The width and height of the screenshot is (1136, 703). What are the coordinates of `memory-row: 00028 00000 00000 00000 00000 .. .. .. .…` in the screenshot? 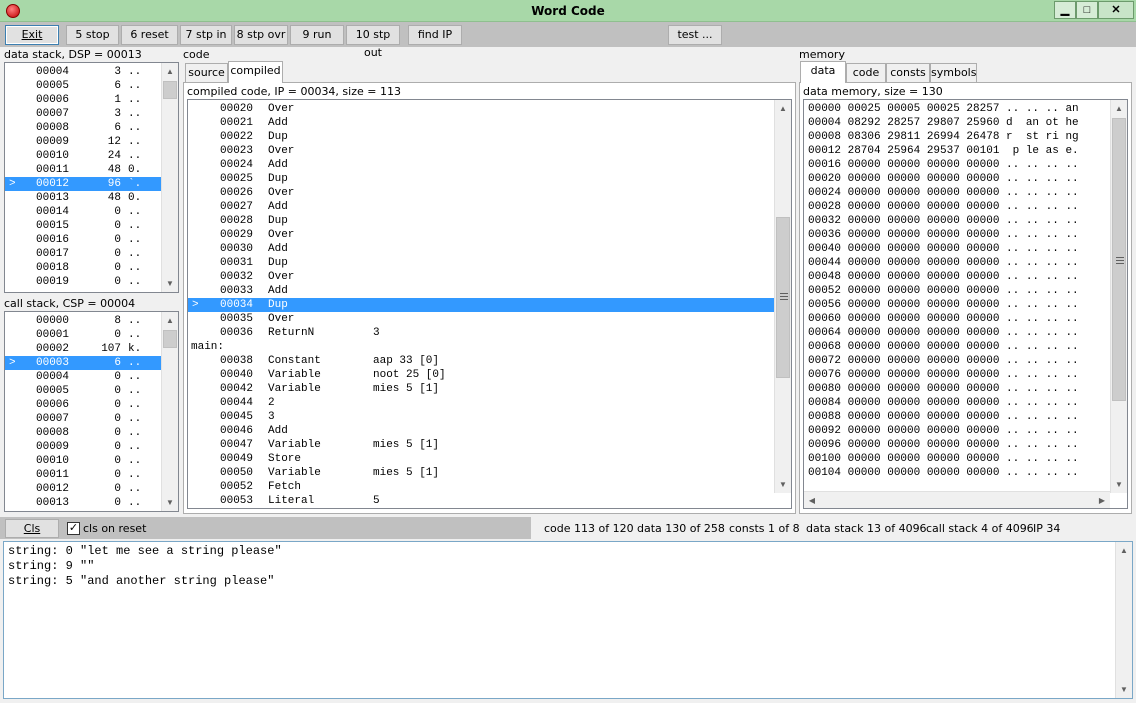 It's located at (943, 207).